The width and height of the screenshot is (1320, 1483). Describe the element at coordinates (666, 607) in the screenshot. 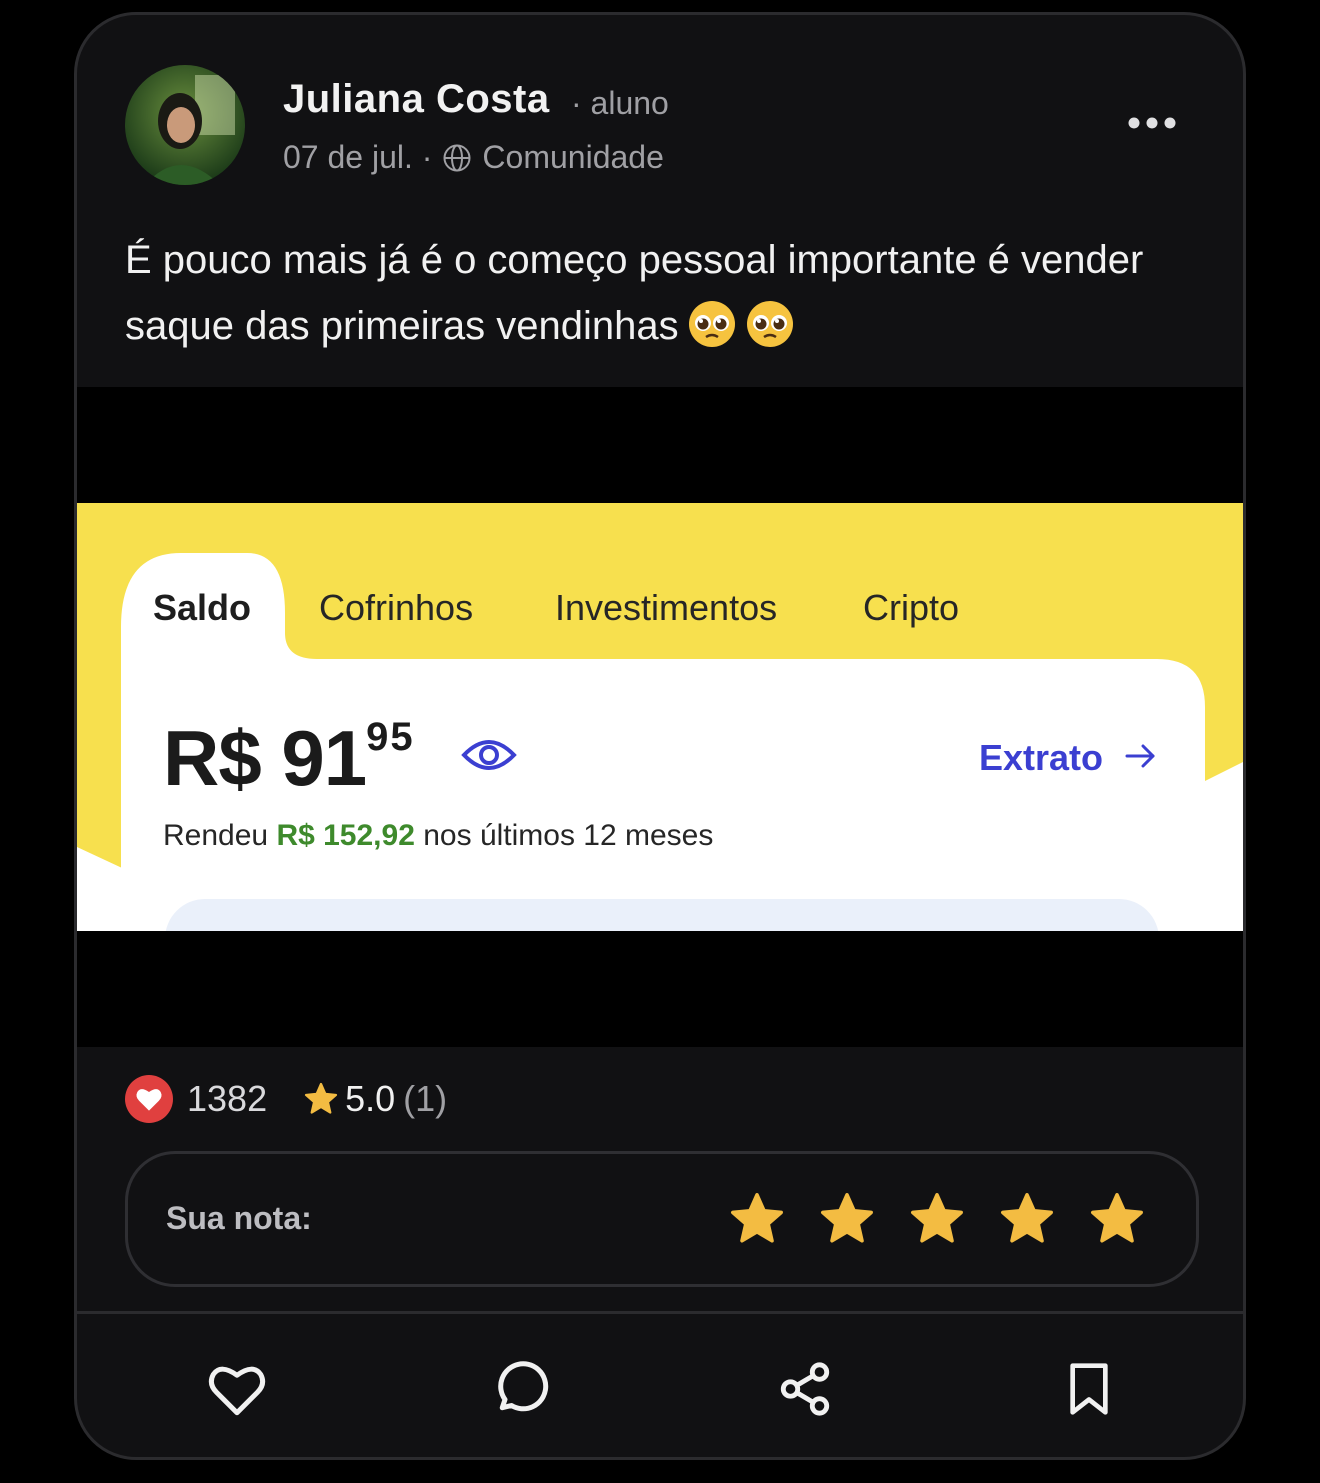

I see `tab-investimentos: Investimentos` at that location.